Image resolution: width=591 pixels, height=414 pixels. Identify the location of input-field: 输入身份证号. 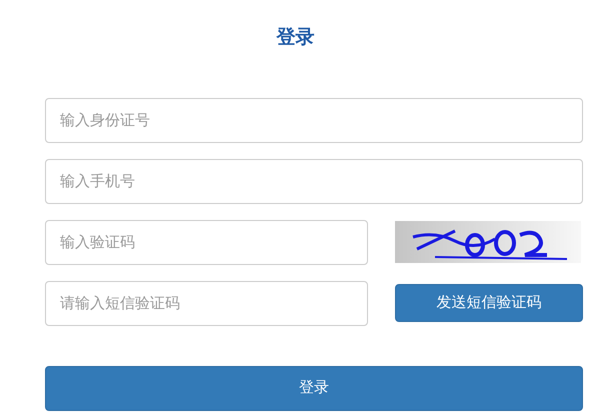
(314, 120).